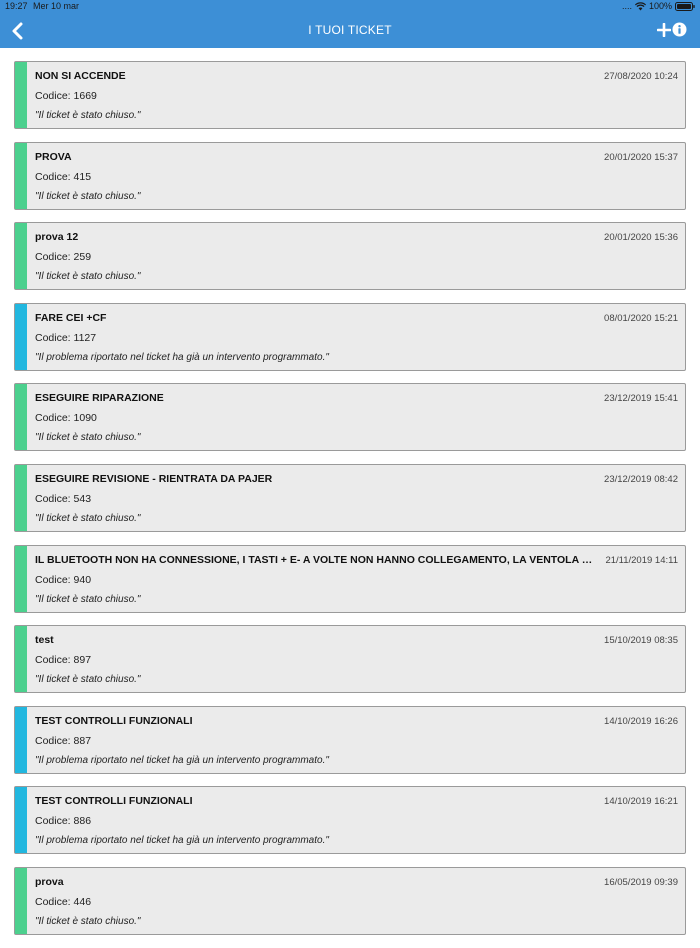 The image size is (700, 948). Describe the element at coordinates (66, 418) in the screenshot. I see `ticket-code: Codice: 1090` at that location.